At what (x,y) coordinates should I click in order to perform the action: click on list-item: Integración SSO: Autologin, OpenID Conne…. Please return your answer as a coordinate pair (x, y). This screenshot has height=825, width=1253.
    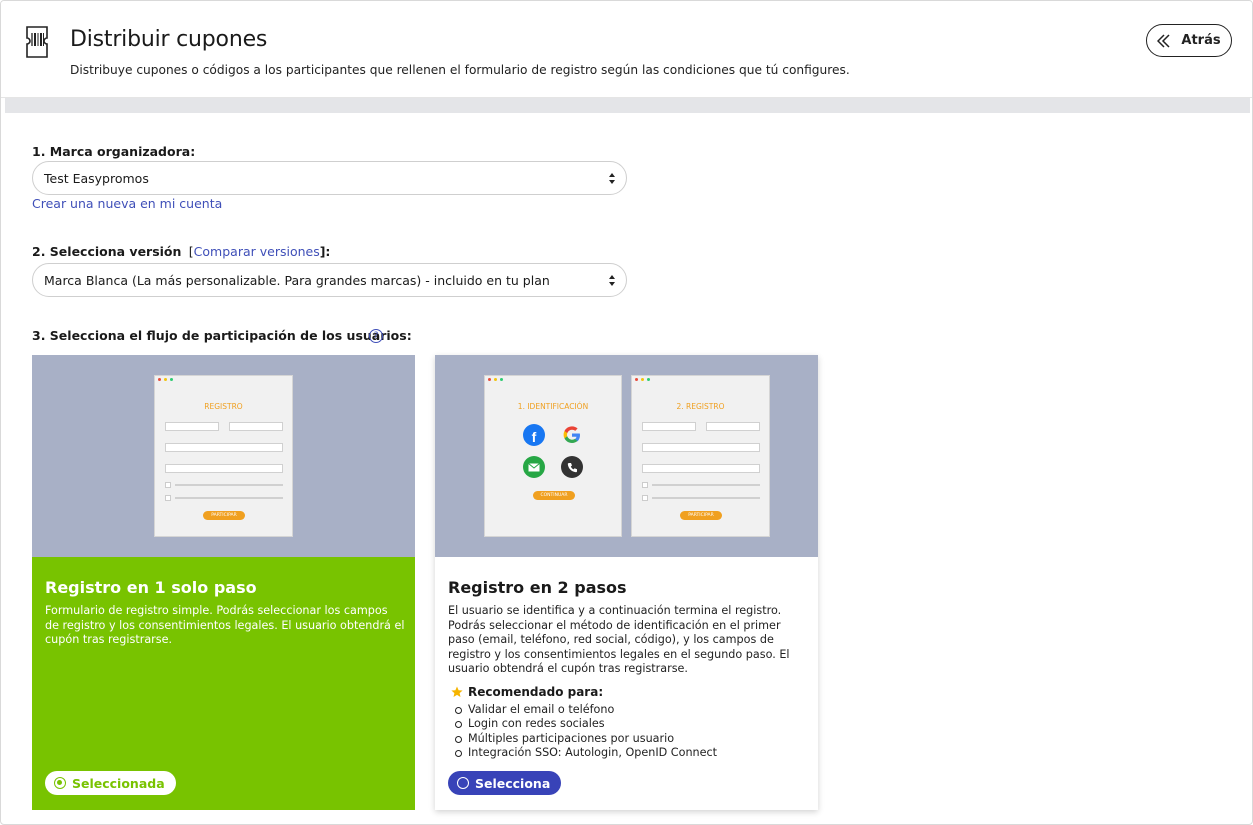
    Looking at the image, I should click on (586, 753).